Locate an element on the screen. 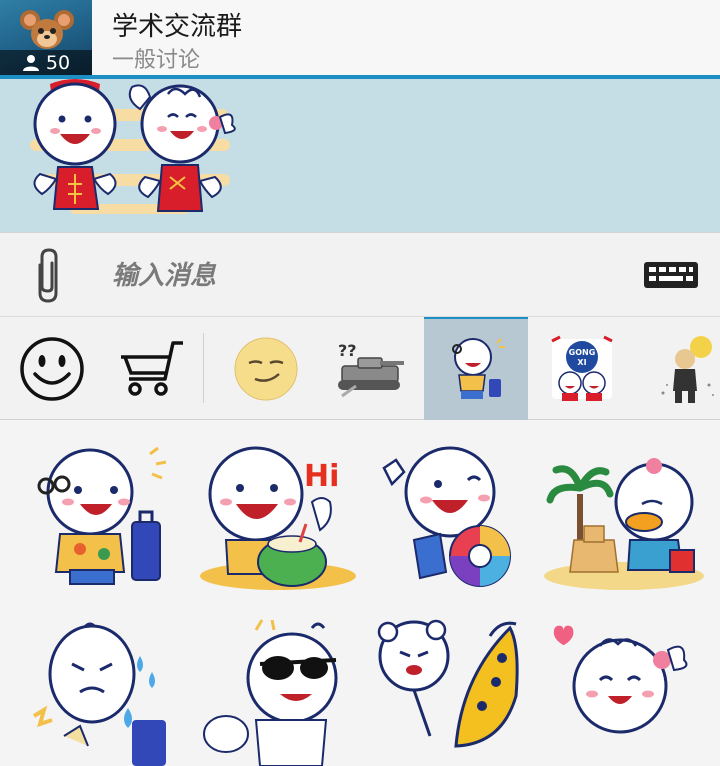 The height and width of the screenshot is (766, 720). shopping-cart-icon is located at coordinates (152, 368).